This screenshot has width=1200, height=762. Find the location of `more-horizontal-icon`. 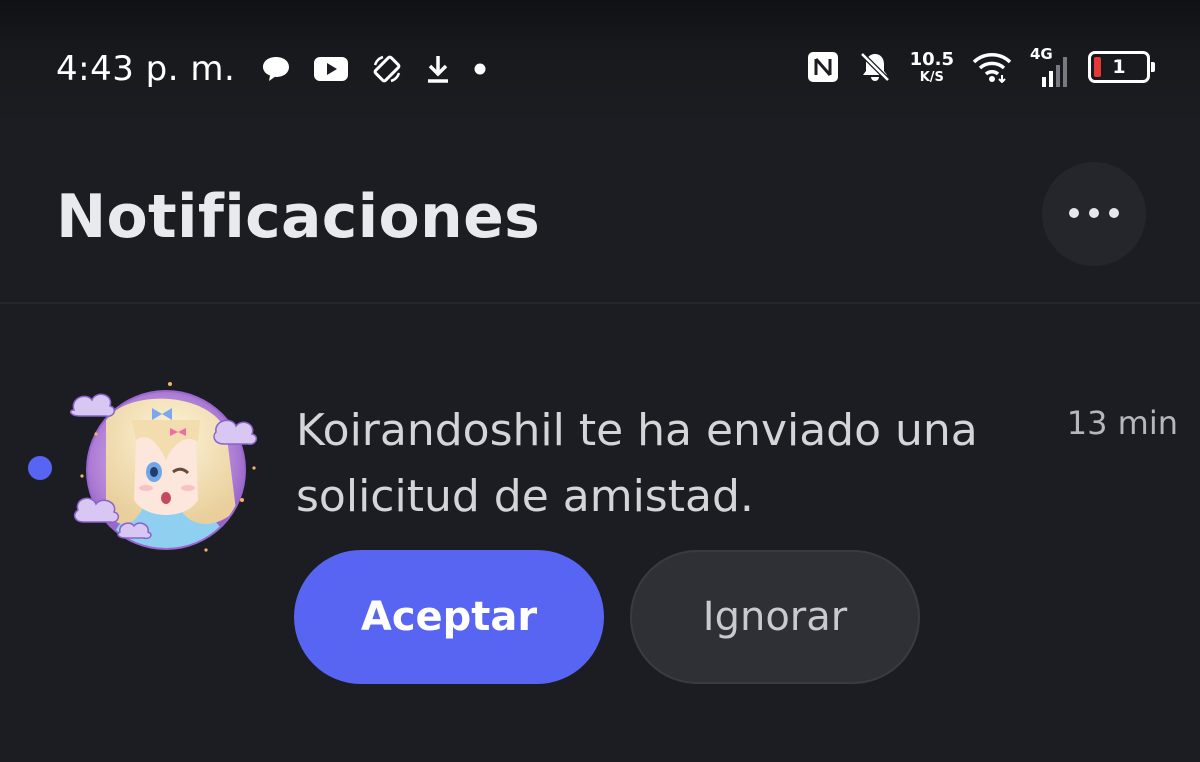

more-horizontal-icon is located at coordinates (1094, 214).